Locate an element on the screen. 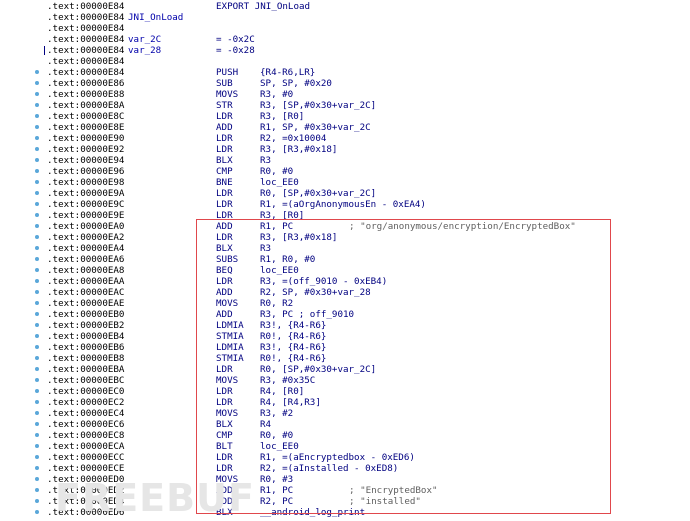  operands: loc_EE0 is located at coordinates (279, 182).